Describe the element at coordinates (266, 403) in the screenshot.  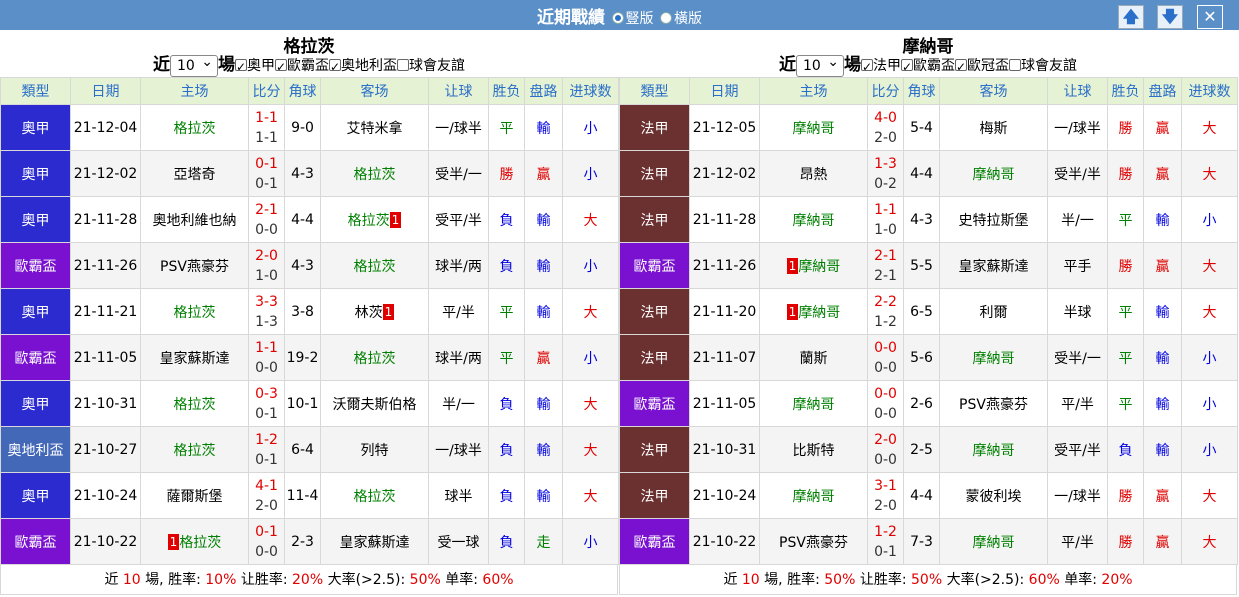
I see `score-cell: 0-3 0-1` at that location.